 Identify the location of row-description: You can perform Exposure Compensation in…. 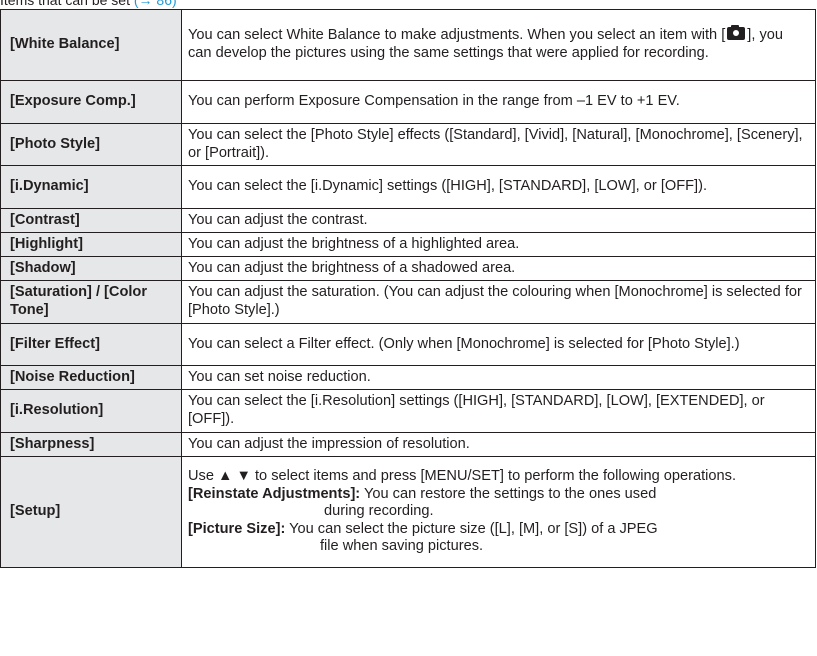
(498, 102).